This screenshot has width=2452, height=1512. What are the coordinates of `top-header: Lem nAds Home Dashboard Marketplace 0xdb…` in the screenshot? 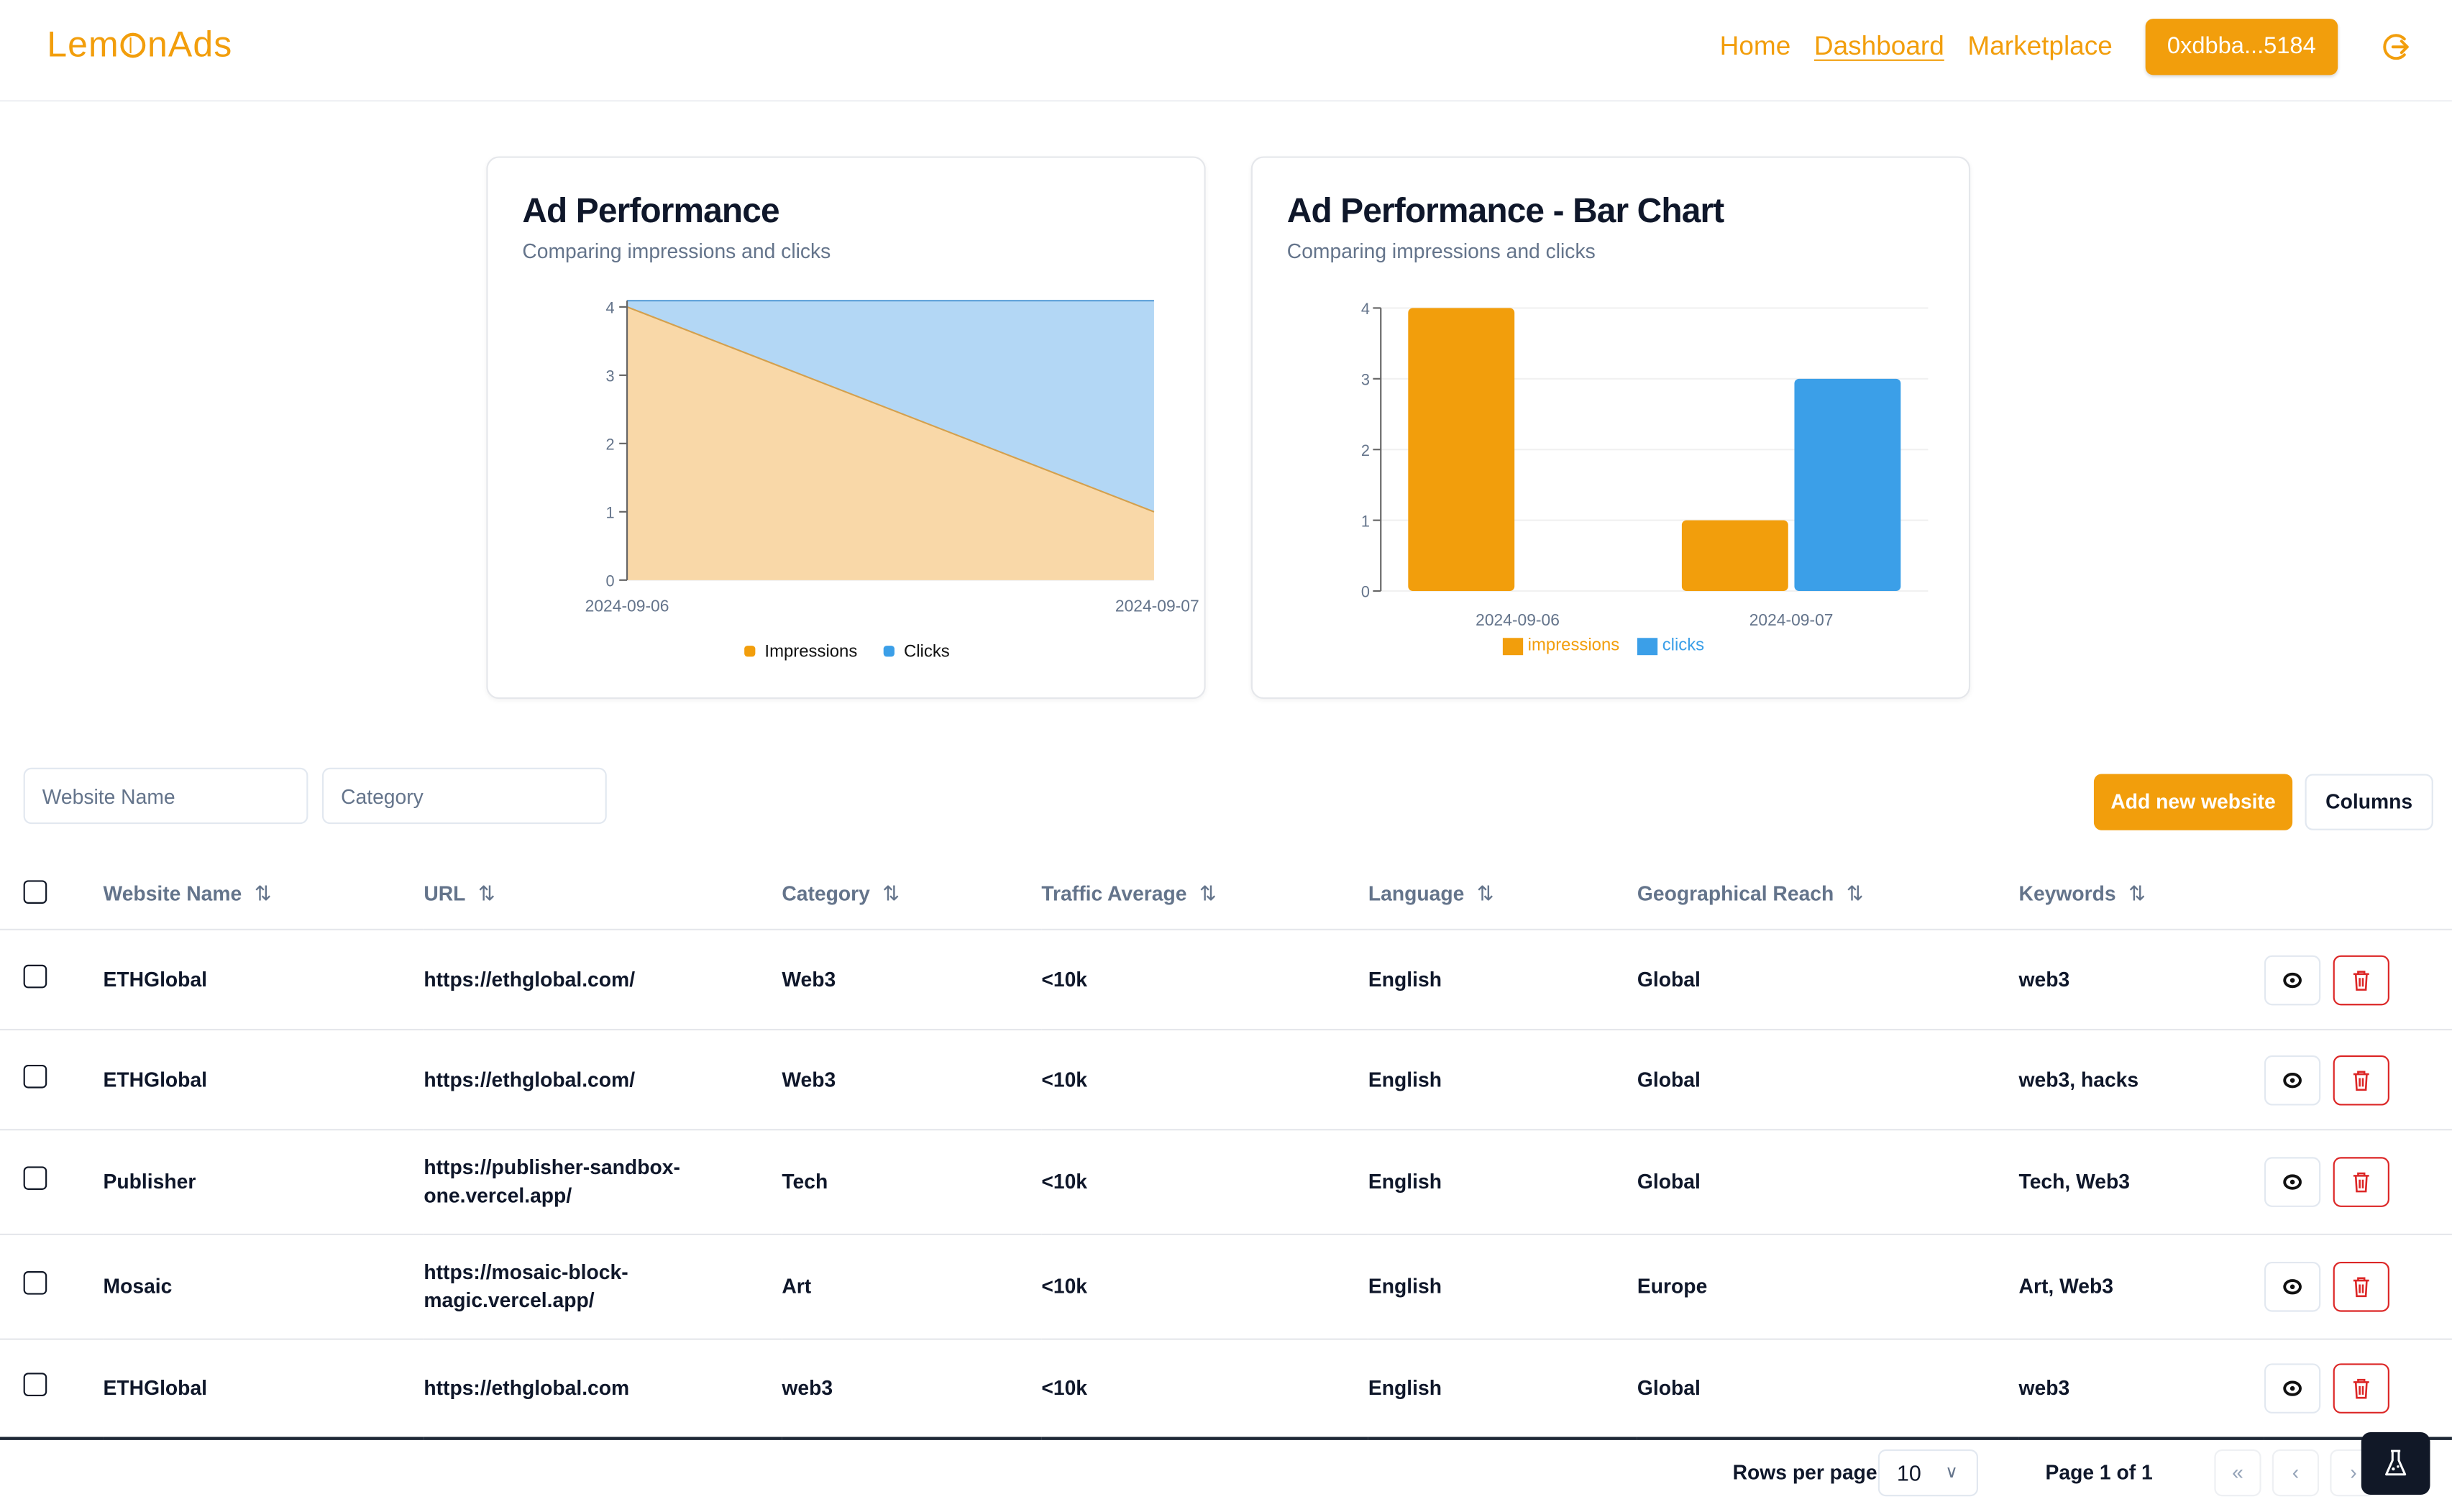 It's located at (1226, 51).